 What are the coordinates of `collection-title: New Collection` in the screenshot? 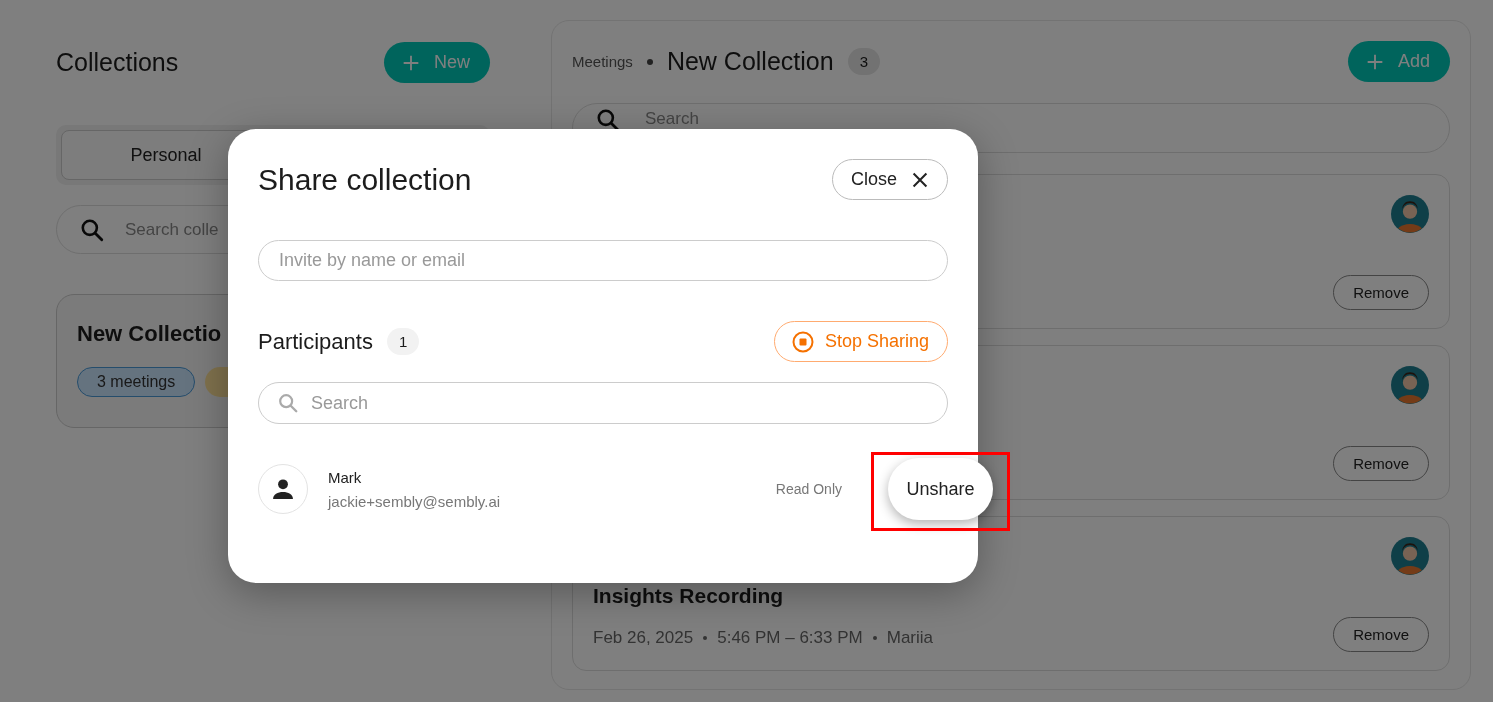 It's located at (750, 61).